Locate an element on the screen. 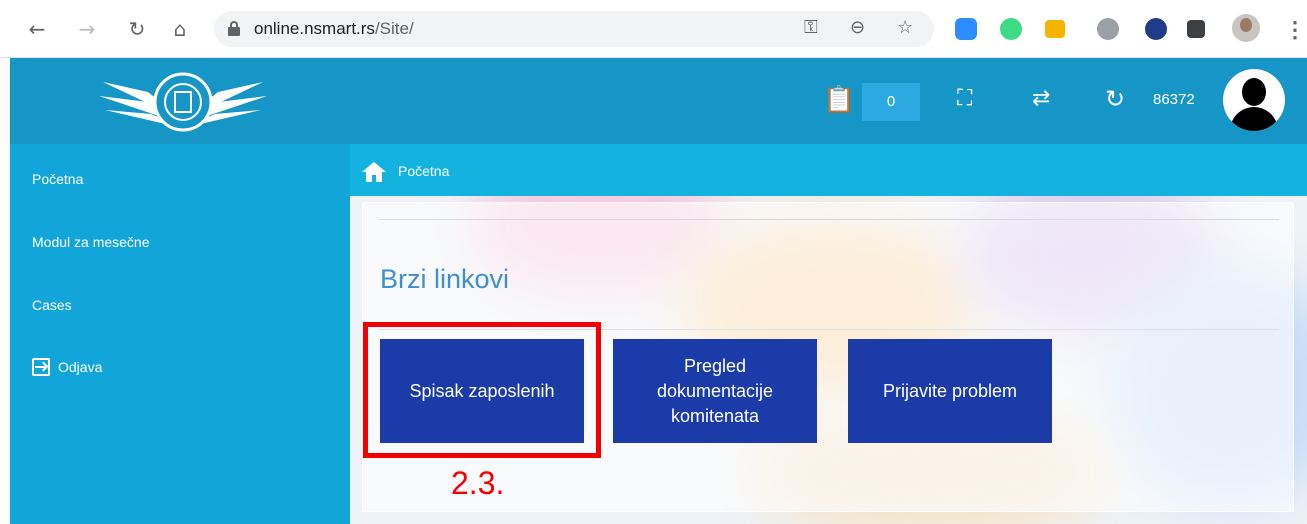 This screenshot has width=1307, height=524. highlight-box is located at coordinates (482, 390).